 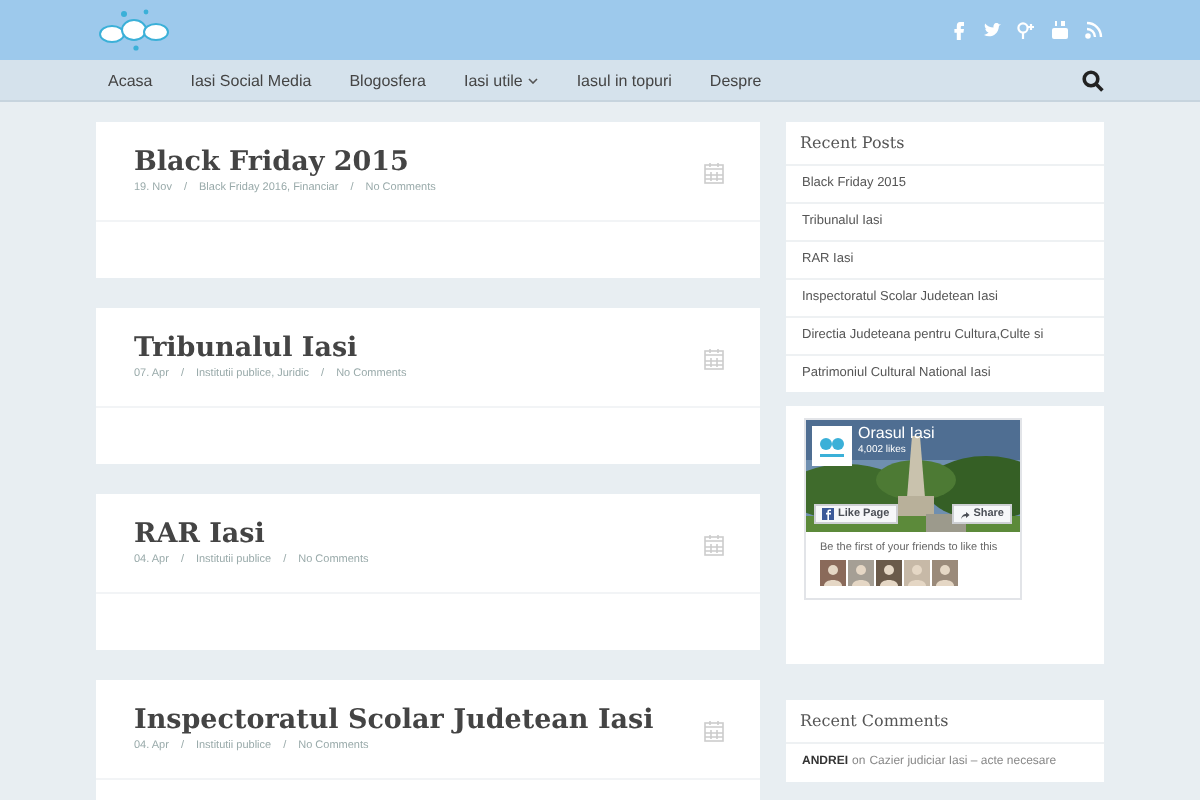 I want to click on post-title: Black Friday 2015, so click(x=285, y=162).